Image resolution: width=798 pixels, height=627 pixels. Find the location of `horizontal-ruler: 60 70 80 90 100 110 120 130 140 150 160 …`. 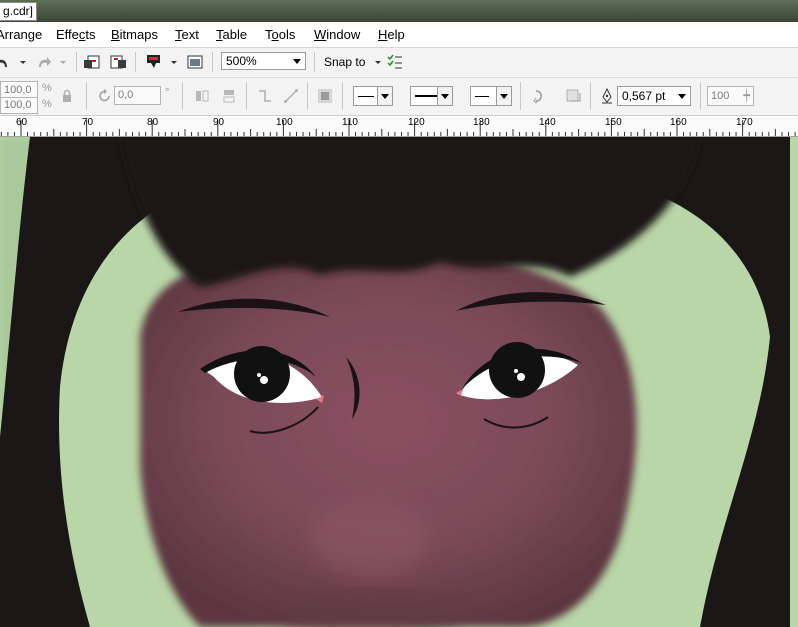

horizontal-ruler: 60 70 80 90 100 110 120 130 140 150 160 … is located at coordinates (399, 126).